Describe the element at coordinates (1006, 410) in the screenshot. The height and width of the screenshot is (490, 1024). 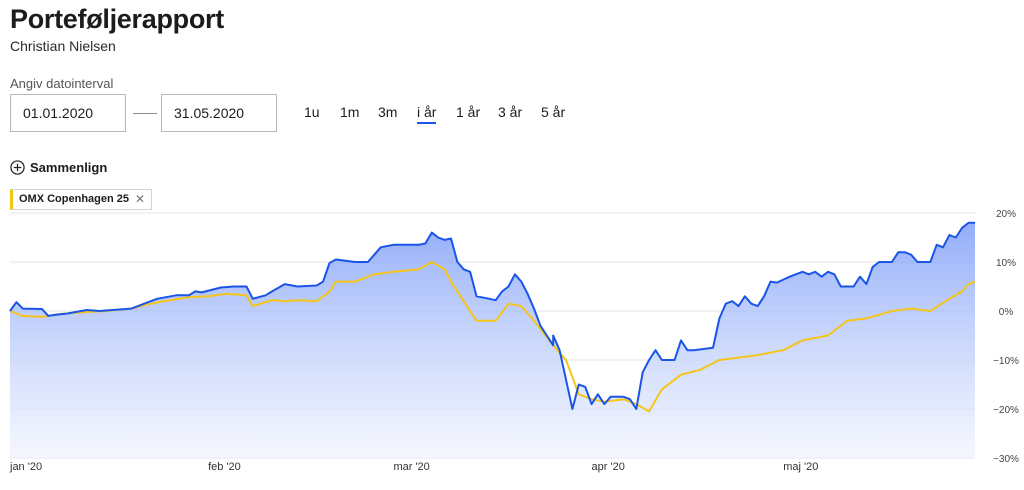
I see `y-tick-label: −20%` at that location.